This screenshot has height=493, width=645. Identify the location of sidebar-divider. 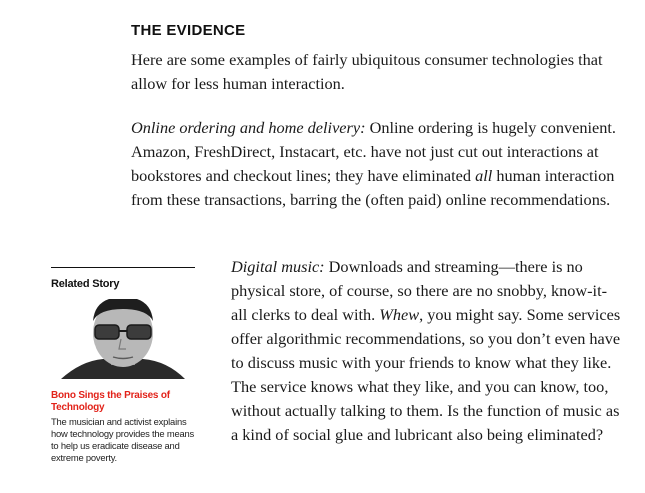
(123, 267).